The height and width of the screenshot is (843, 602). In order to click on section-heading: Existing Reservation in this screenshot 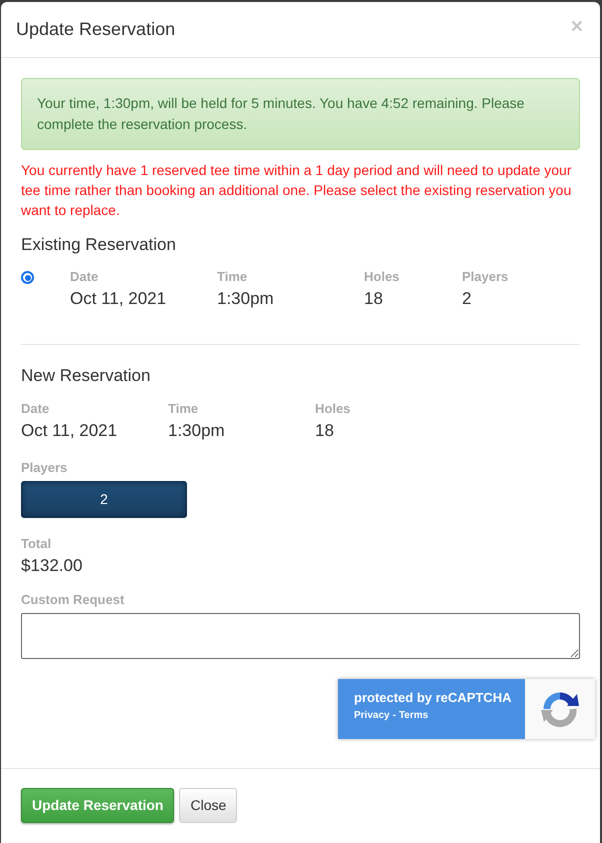, I will do `click(98, 245)`.